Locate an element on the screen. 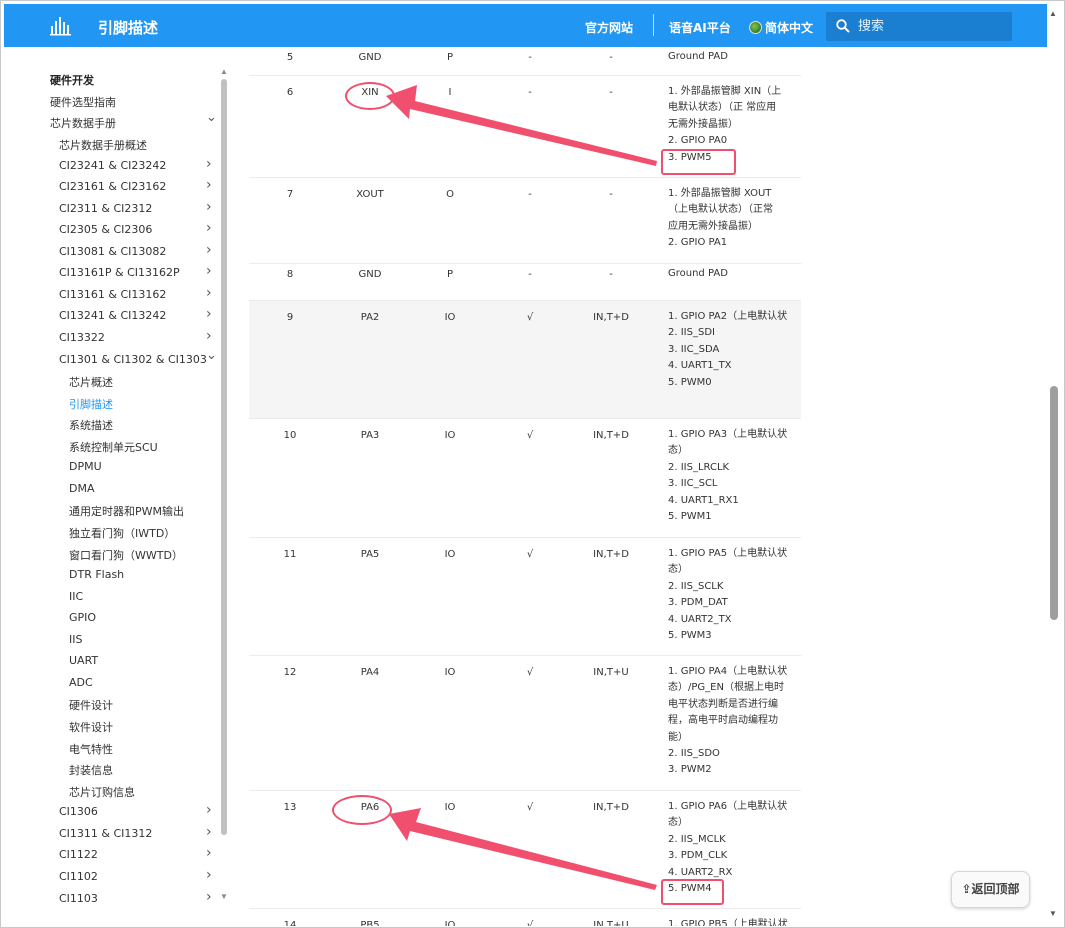  sidebar-item: DTR Flash is located at coordinates (96, 574).